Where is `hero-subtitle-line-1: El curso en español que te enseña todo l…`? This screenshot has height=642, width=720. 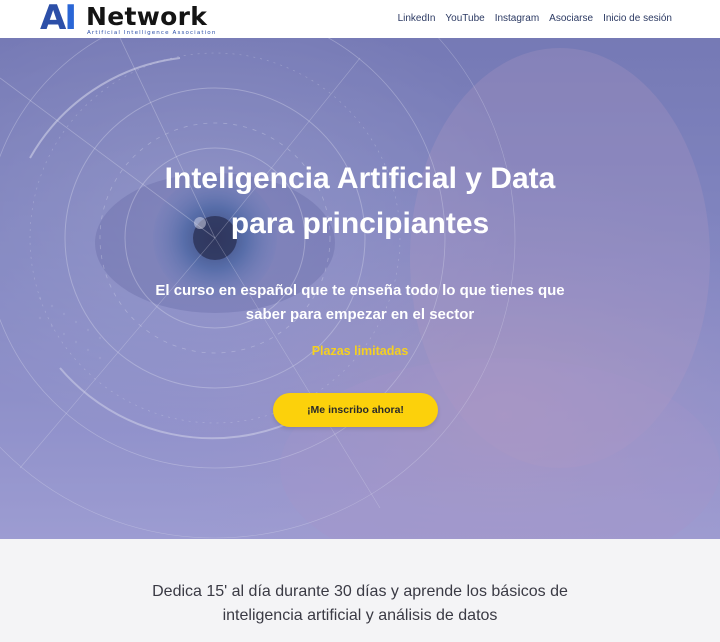 hero-subtitle-line-1: El curso en español que te enseña todo l… is located at coordinates (360, 290).